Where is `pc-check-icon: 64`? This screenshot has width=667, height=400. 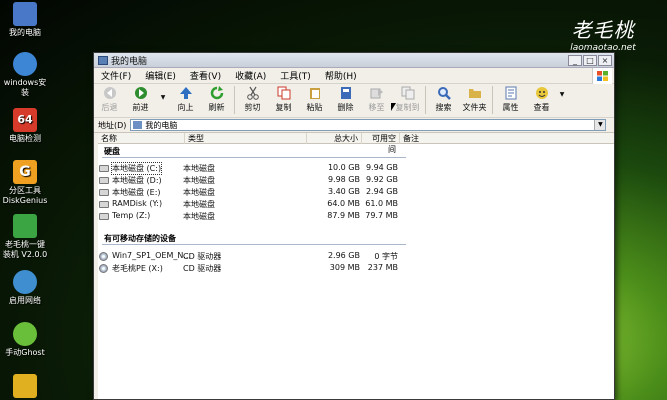
pc-check-icon: 64 is located at coordinates (25, 120).